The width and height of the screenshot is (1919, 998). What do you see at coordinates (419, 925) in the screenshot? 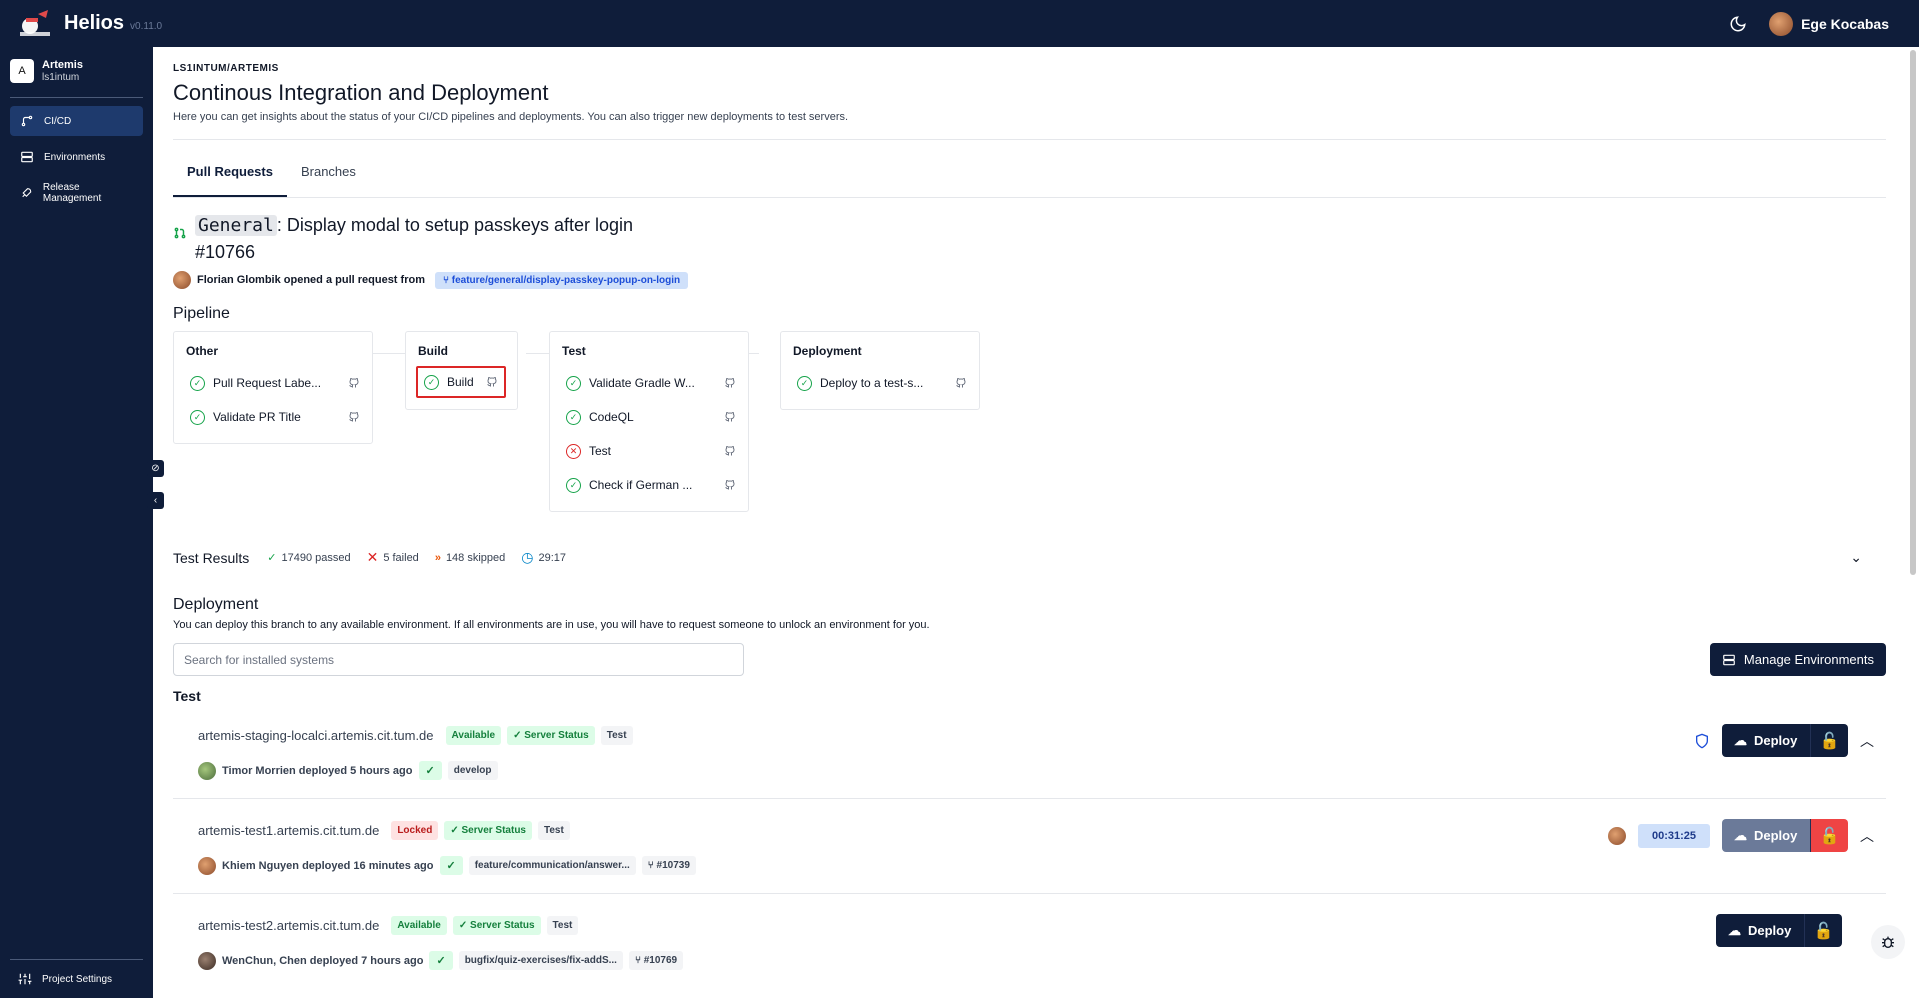
I see `status-badge: Available` at bounding box center [419, 925].